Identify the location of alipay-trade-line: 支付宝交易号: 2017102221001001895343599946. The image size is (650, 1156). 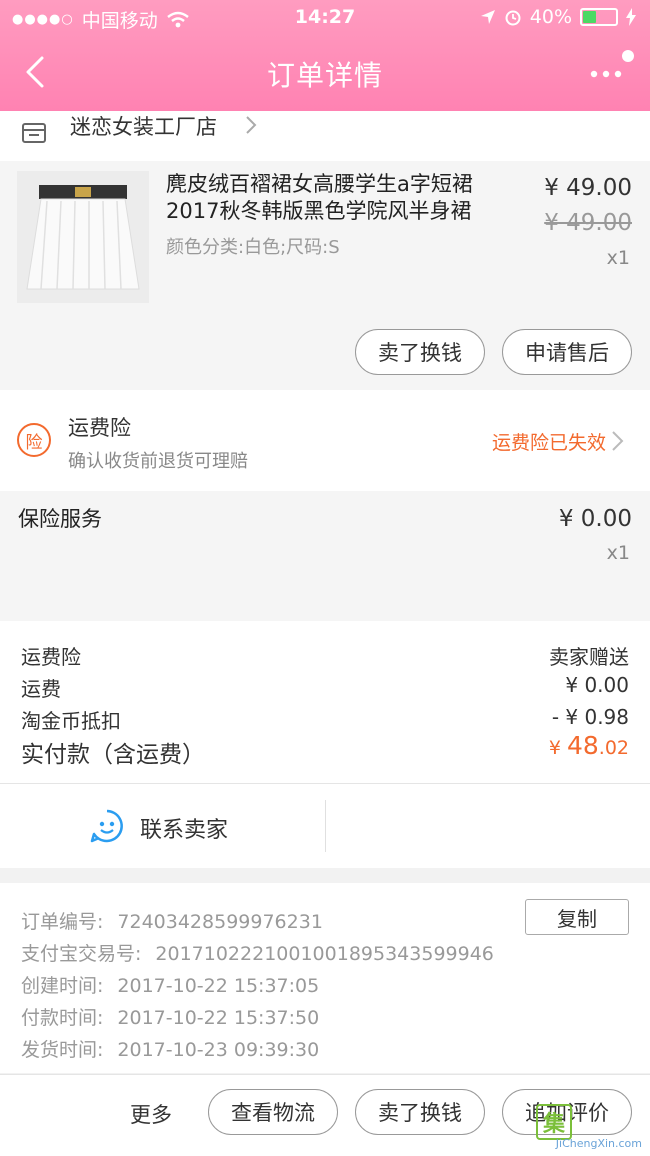
(257, 952).